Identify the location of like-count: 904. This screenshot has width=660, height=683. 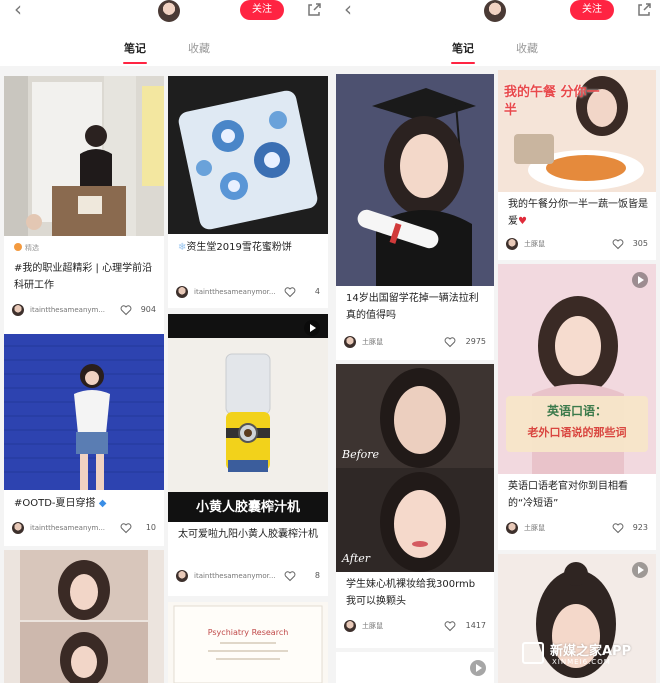
(148, 309).